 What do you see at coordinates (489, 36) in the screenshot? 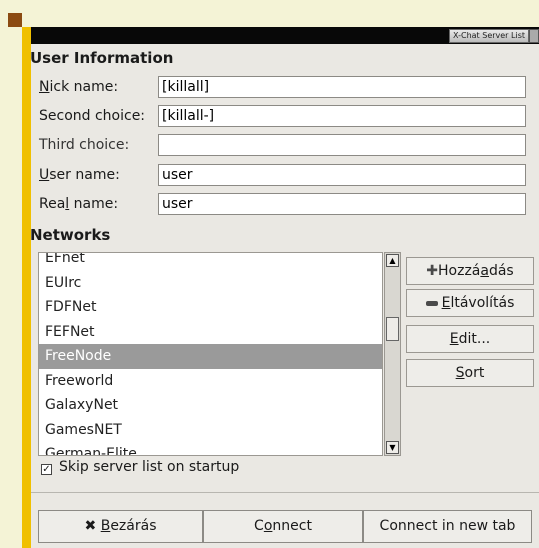
I see `window-title-tab: X-Chat Server List` at bounding box center [489, 36].